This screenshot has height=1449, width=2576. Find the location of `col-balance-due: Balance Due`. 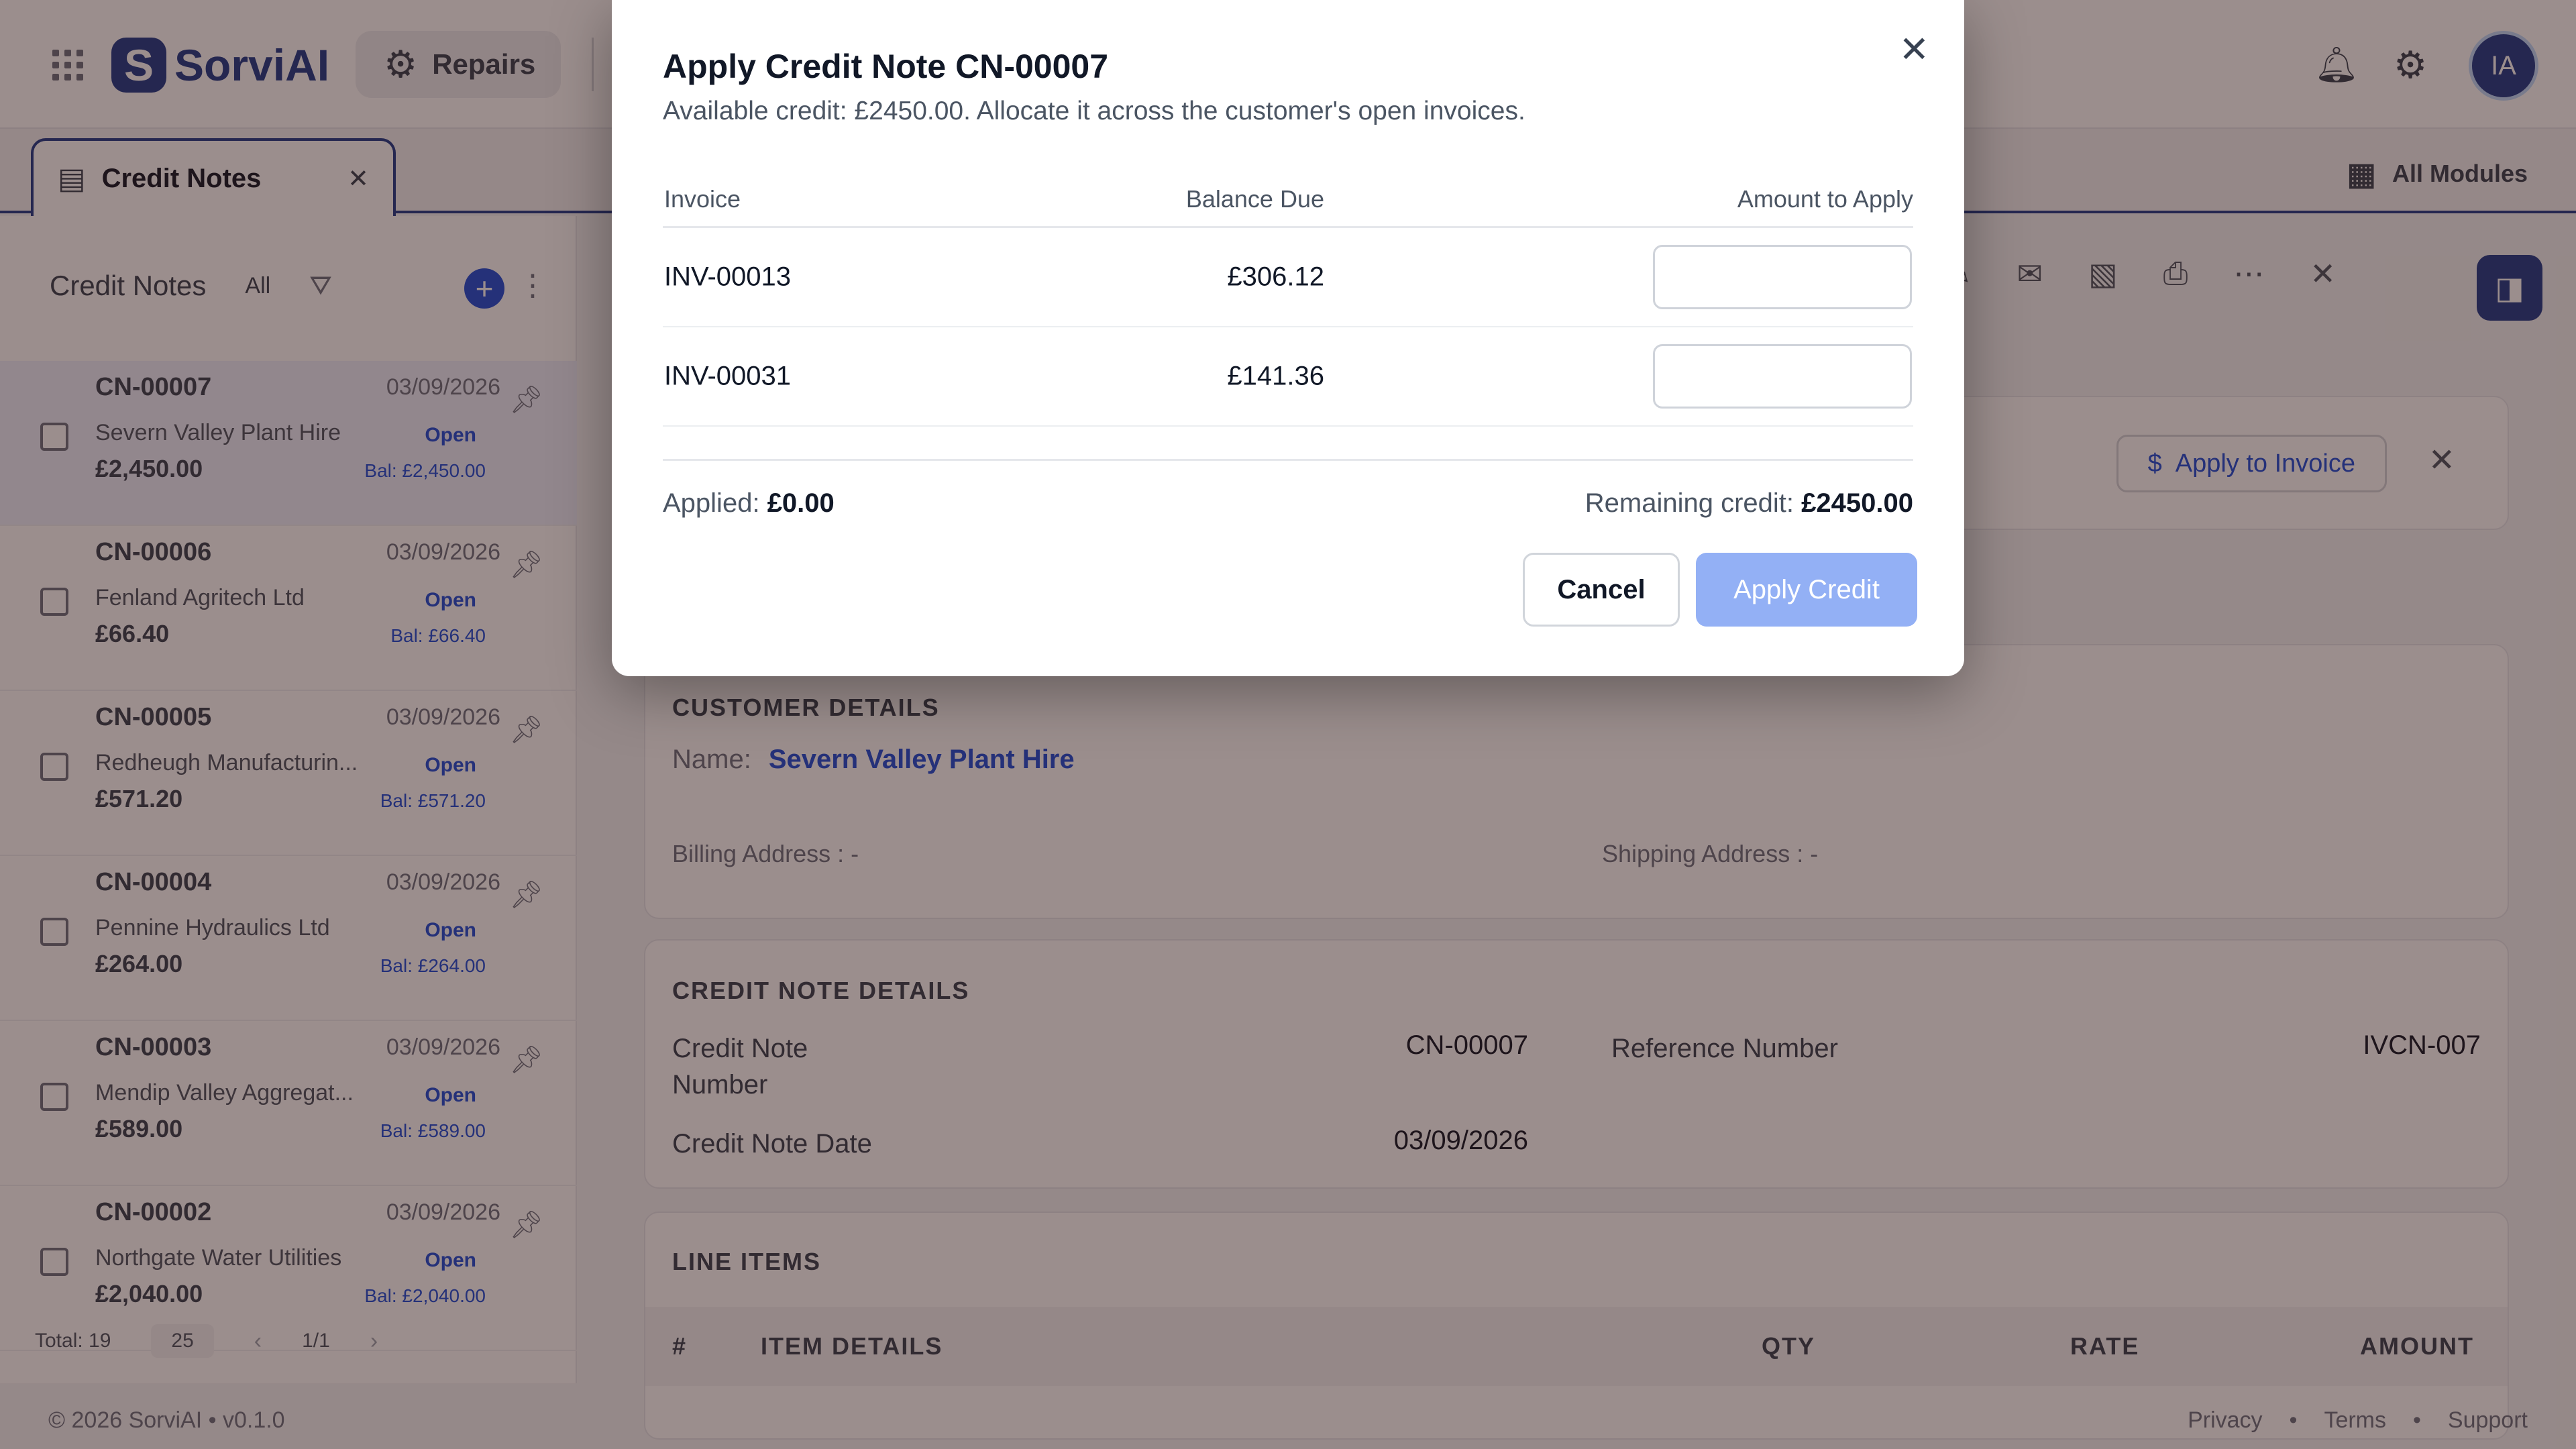

col-balance-due: Balance Due is located at coordinates (1254, 198).